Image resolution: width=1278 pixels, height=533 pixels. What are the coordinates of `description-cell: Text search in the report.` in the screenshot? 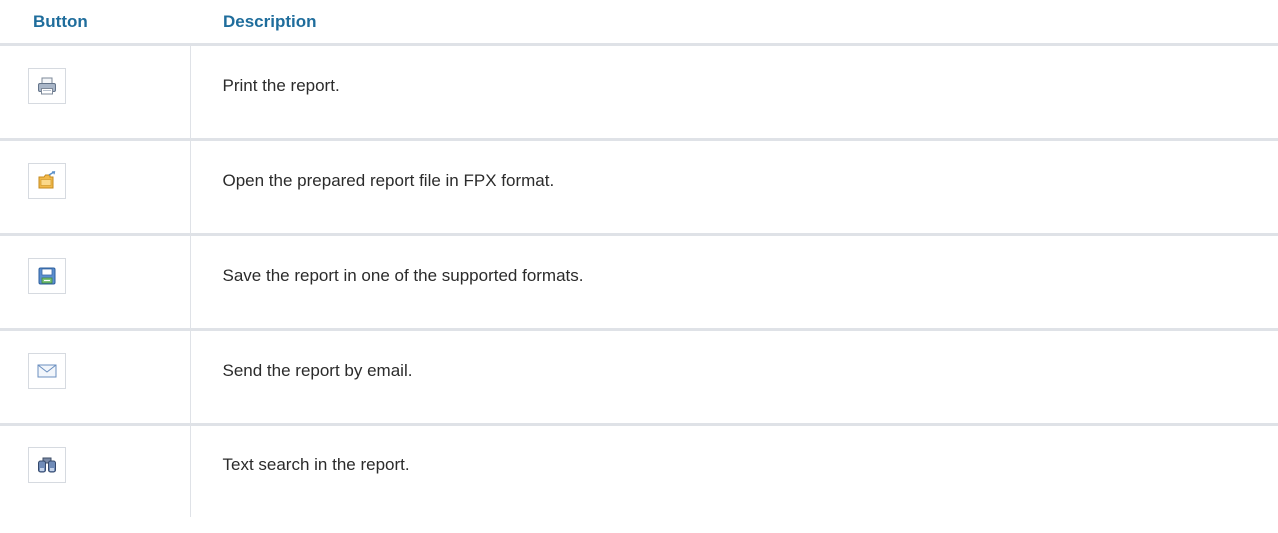 It's located at (316, 465).